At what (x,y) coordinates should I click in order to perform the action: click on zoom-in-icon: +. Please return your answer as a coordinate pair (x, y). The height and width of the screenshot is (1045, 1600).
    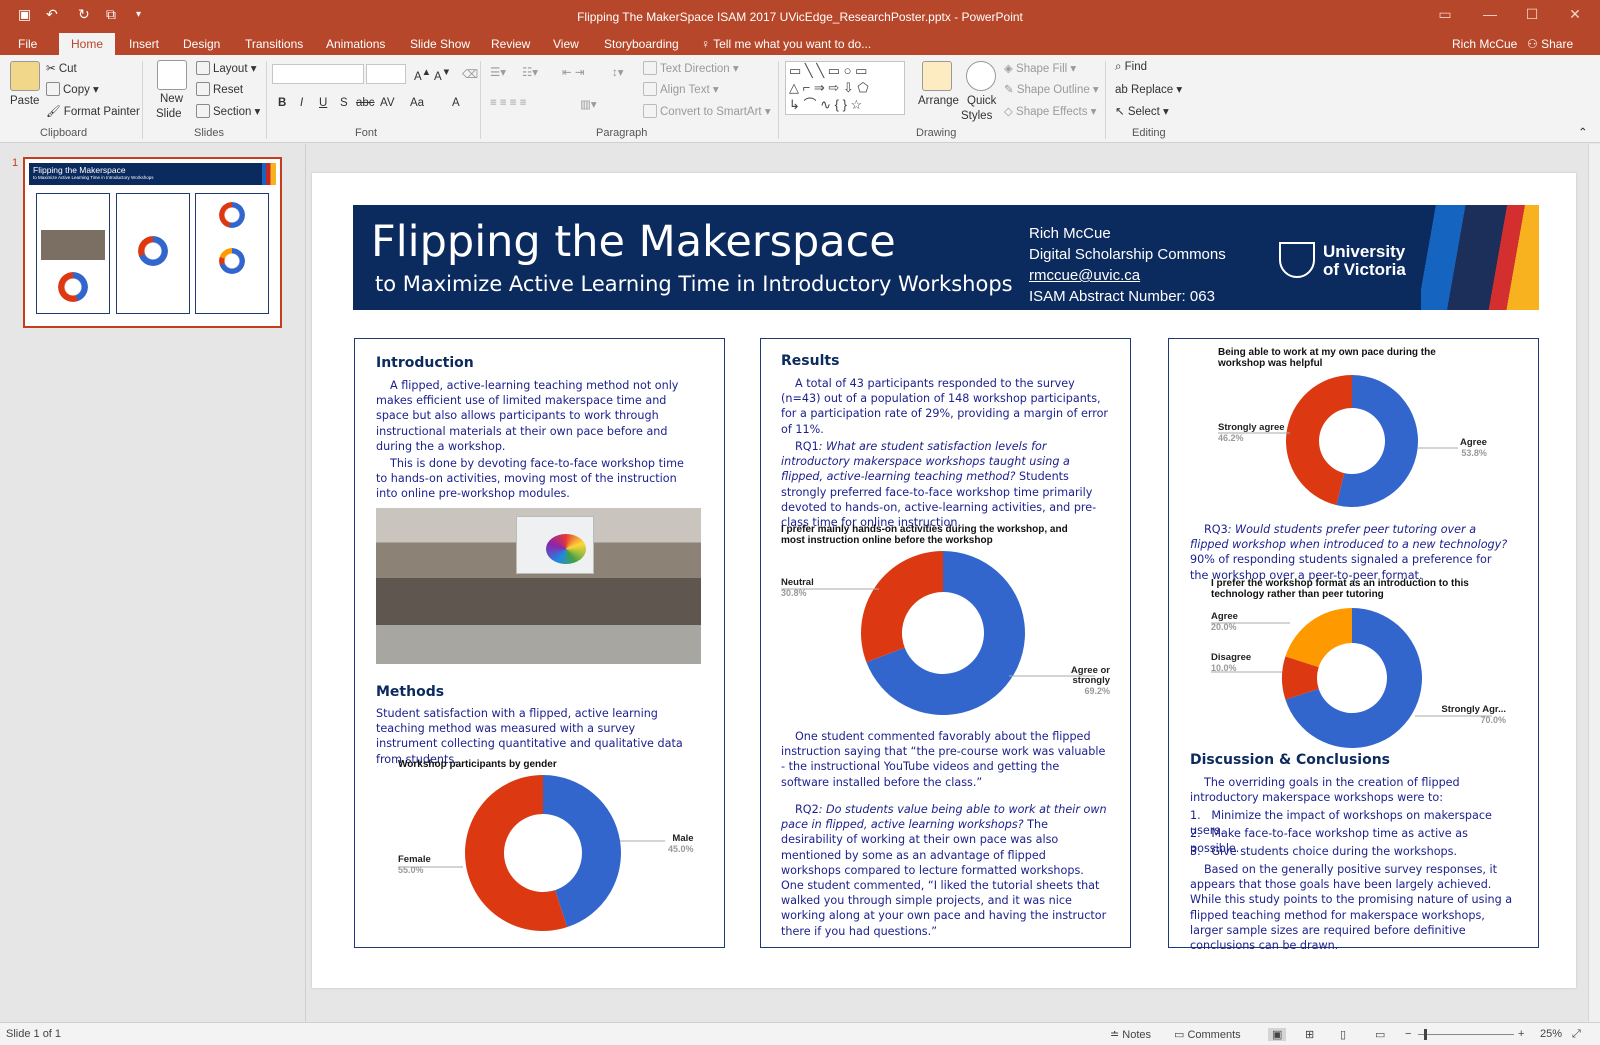
    Looking at the image, I should click on (1521, 1034).